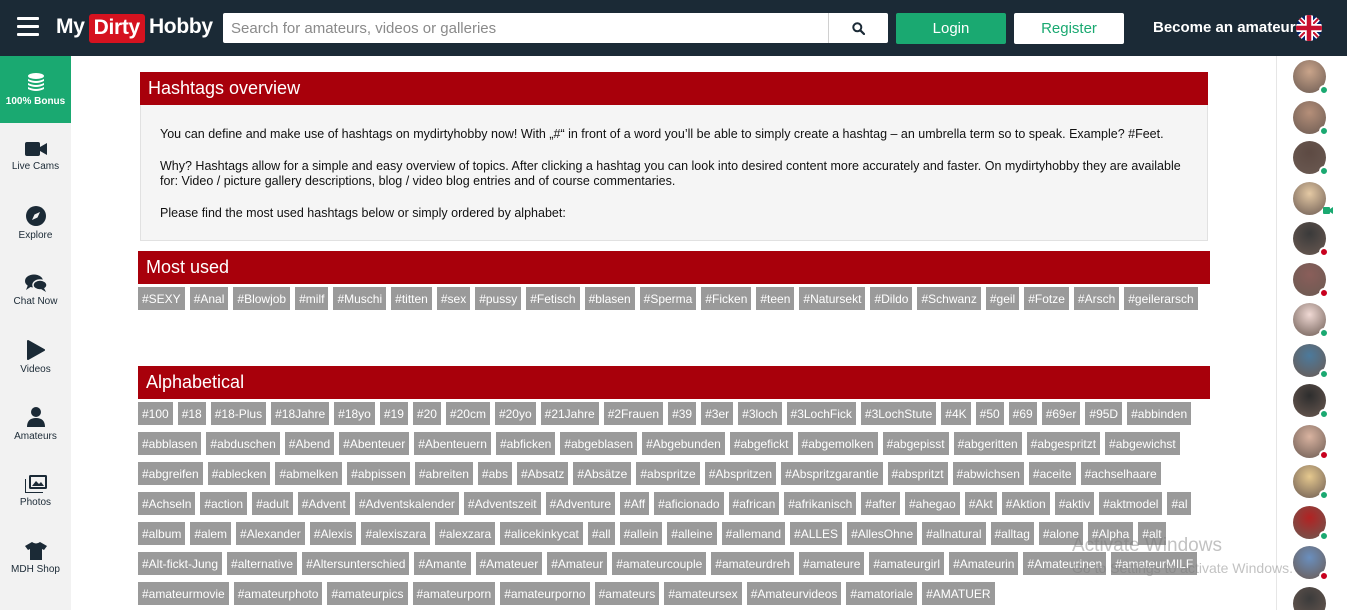 The width and height of the screenshot is (1347, 610). I want to click on hashtag-link: #Dildo, so click(891, 298).